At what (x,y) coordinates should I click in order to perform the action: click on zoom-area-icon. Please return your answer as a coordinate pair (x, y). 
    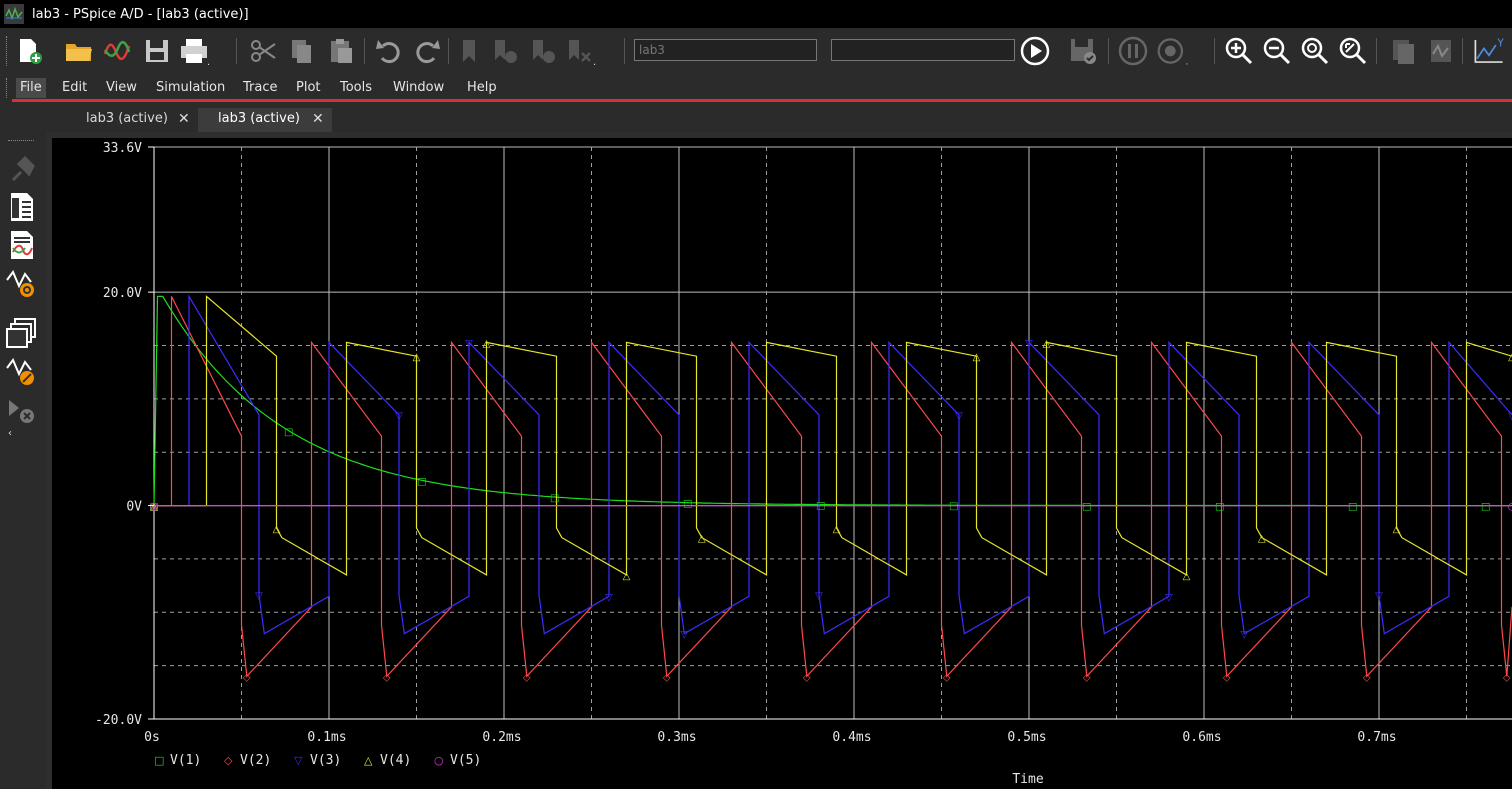
    Looking at the image, I should click on (1315, 51).